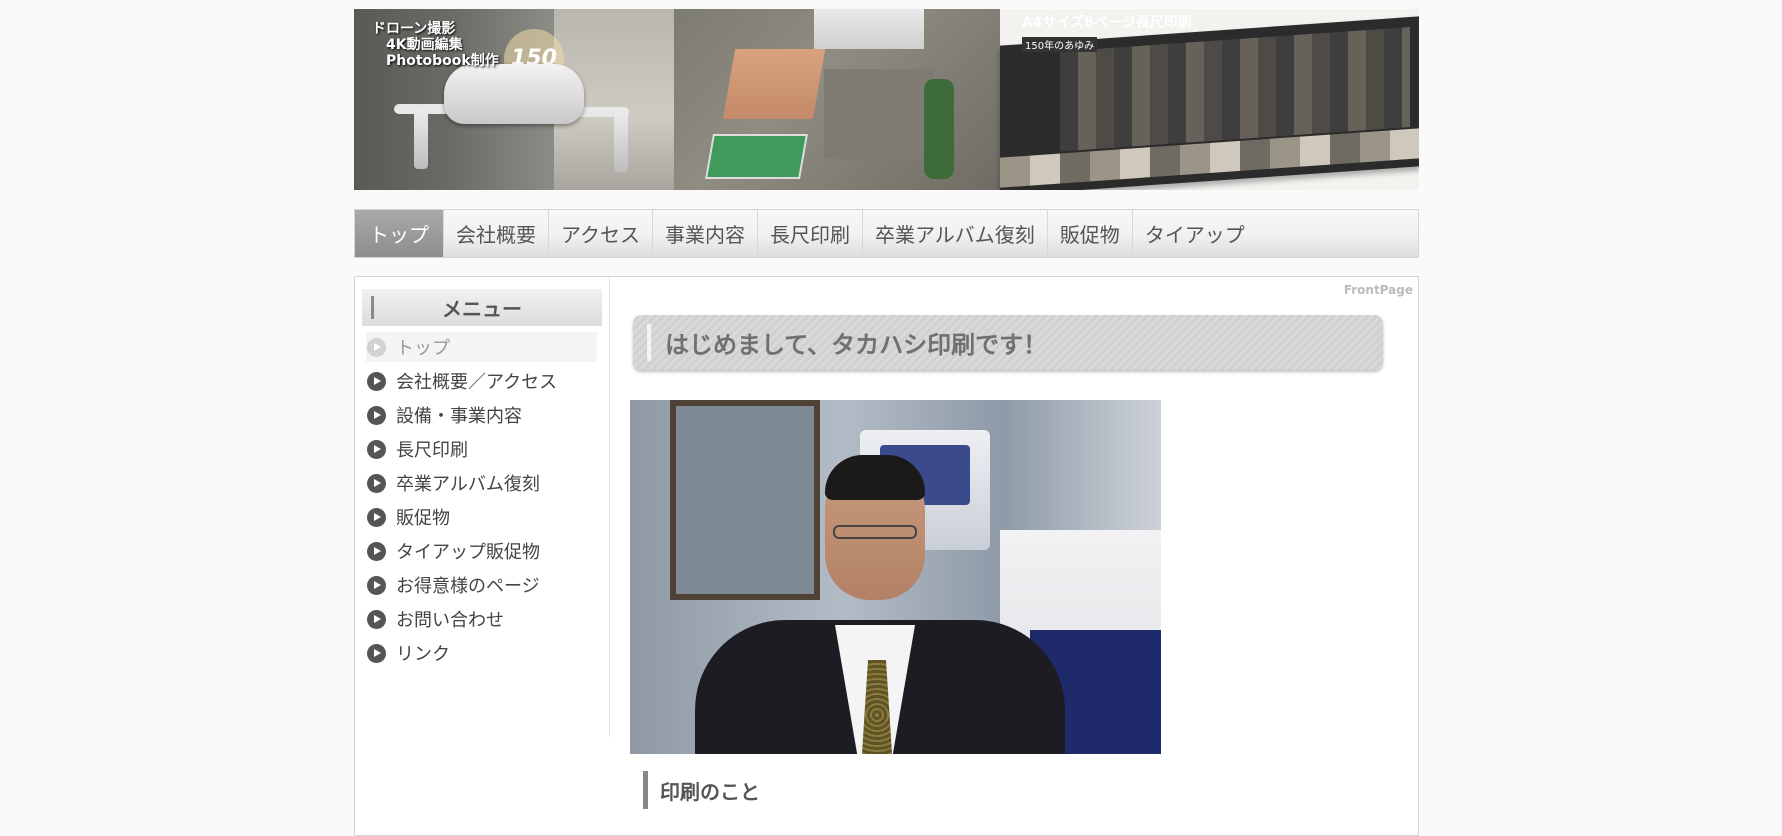 This screenshot has width=1782, height=836. What do you see at coordinates (435, 45) in the screenshot?
I see `banner-caption: ドローン撮影 4K動画編集 Photobook制作` at bounding box center [435, 45].